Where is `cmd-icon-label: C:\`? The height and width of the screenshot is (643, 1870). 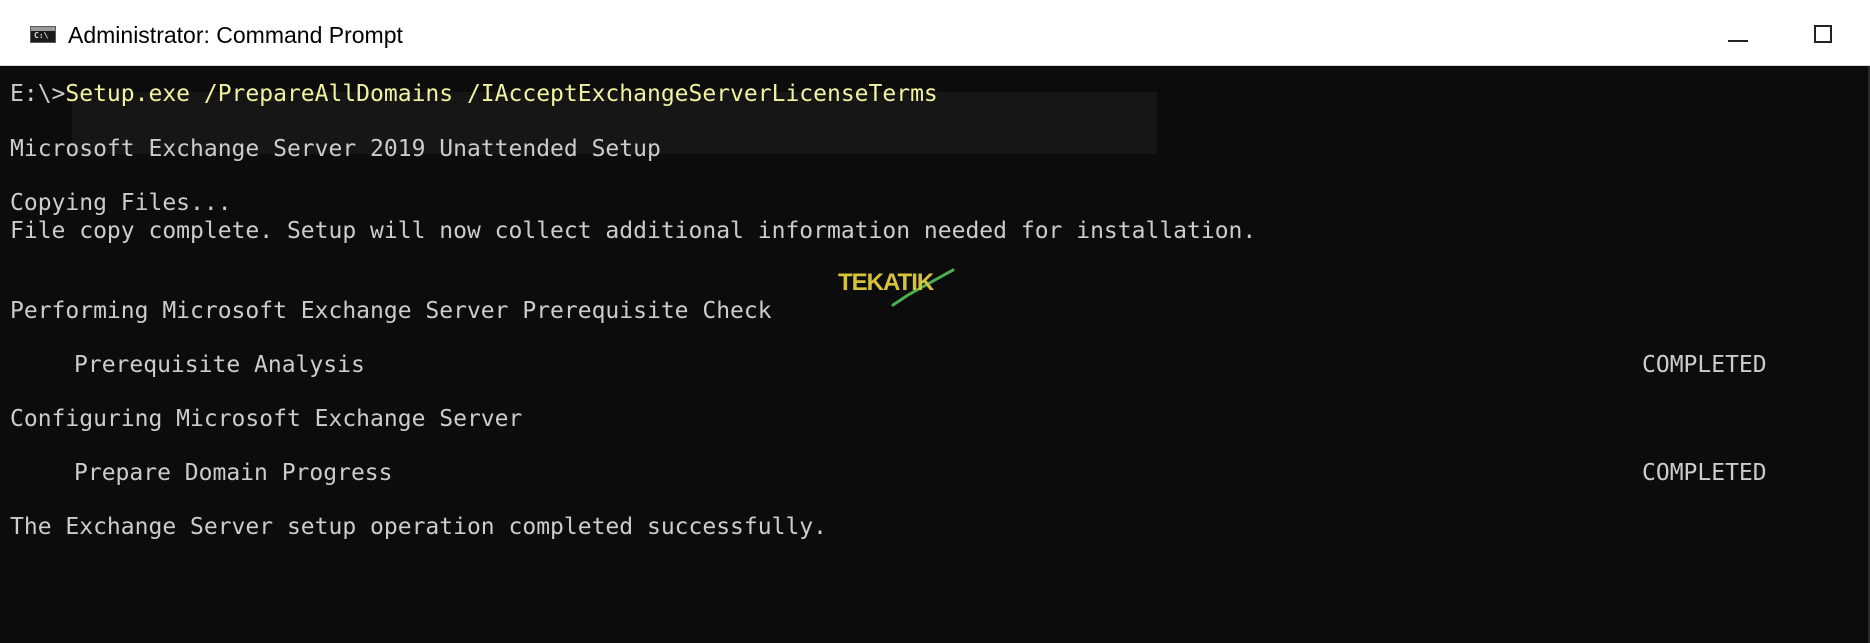
cmd-icon-label: C:\ is located at coordinates (41, 35).